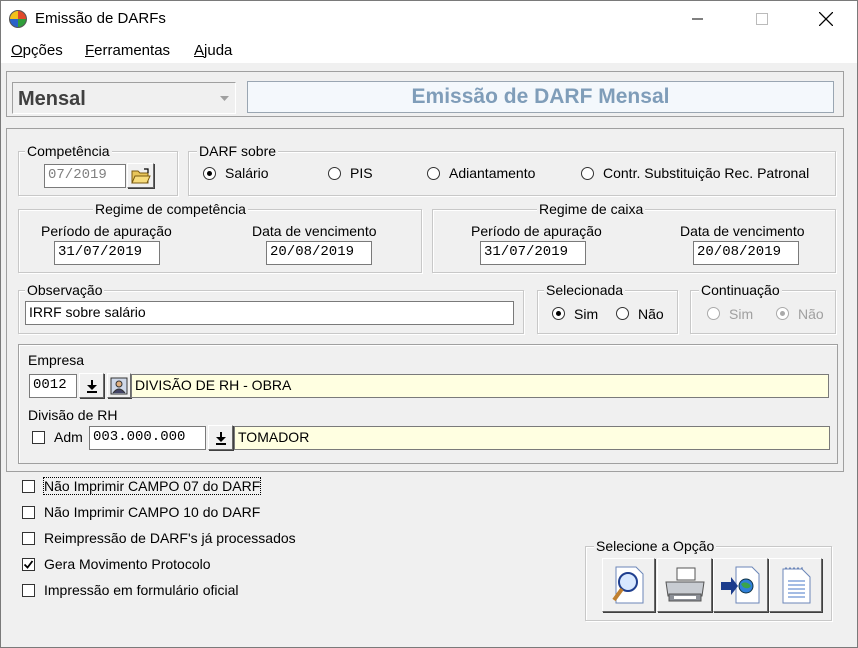 This screenshot has width=858, height=648. I want to click on darf-sobre-label: DARF sobre, so click(238, 151).